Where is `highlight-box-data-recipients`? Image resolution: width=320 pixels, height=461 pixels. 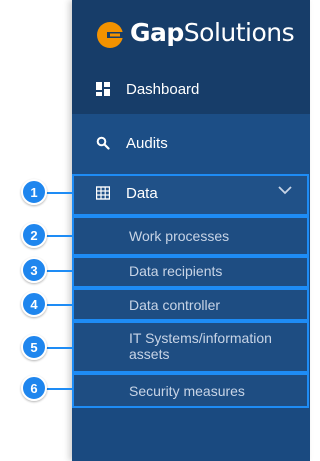 highlight-box-data-recipients is located at coordinates (190, 272).